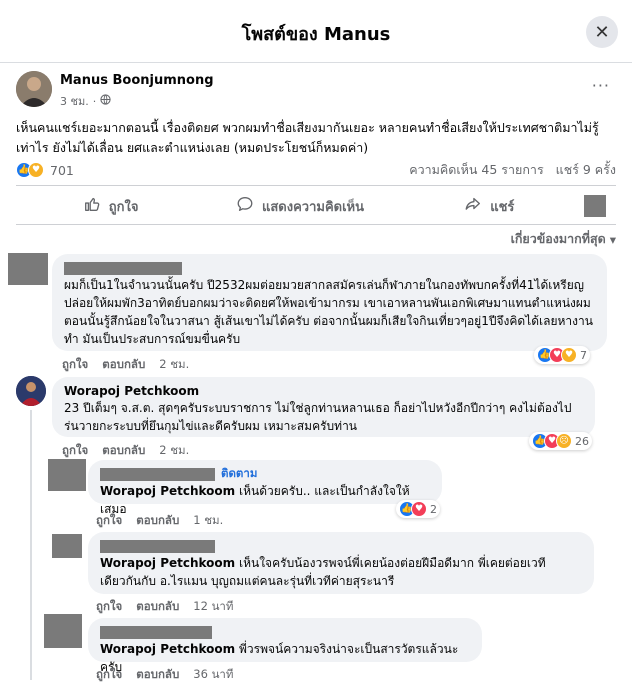 The image size is (632, 685). What do you see at coordinates (586, 170) in the screenshot?
I see `shares-count: แชร์ 9 ครั้ง` at bounding box center [586, 170].